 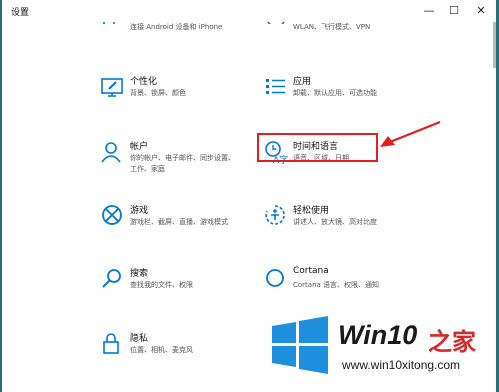 What do you see at coordinates (158, 93) in the screenshot?
I see `item-desc: 背景、锁屏、颜色` at bounding box center [158, 93].